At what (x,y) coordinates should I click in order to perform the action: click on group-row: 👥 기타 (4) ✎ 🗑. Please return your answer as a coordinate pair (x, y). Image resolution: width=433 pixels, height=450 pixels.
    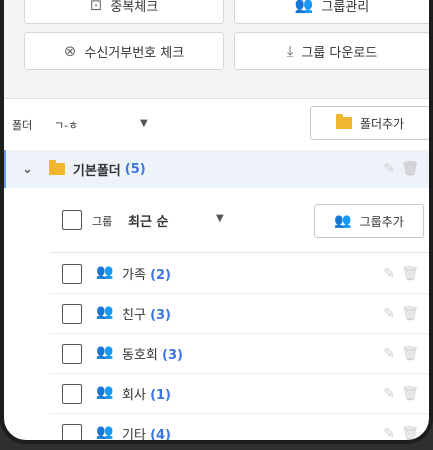
    Looking at the image, I should click on (239, 428).